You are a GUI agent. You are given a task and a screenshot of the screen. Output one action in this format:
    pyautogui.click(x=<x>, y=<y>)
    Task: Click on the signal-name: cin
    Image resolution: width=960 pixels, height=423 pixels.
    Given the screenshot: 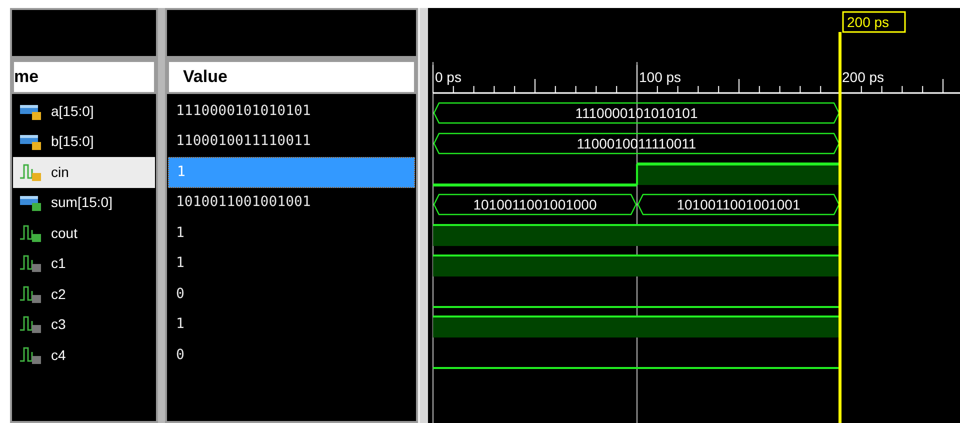 What is the action you would take?
    pyautogui.click(x=60, y=172)
    